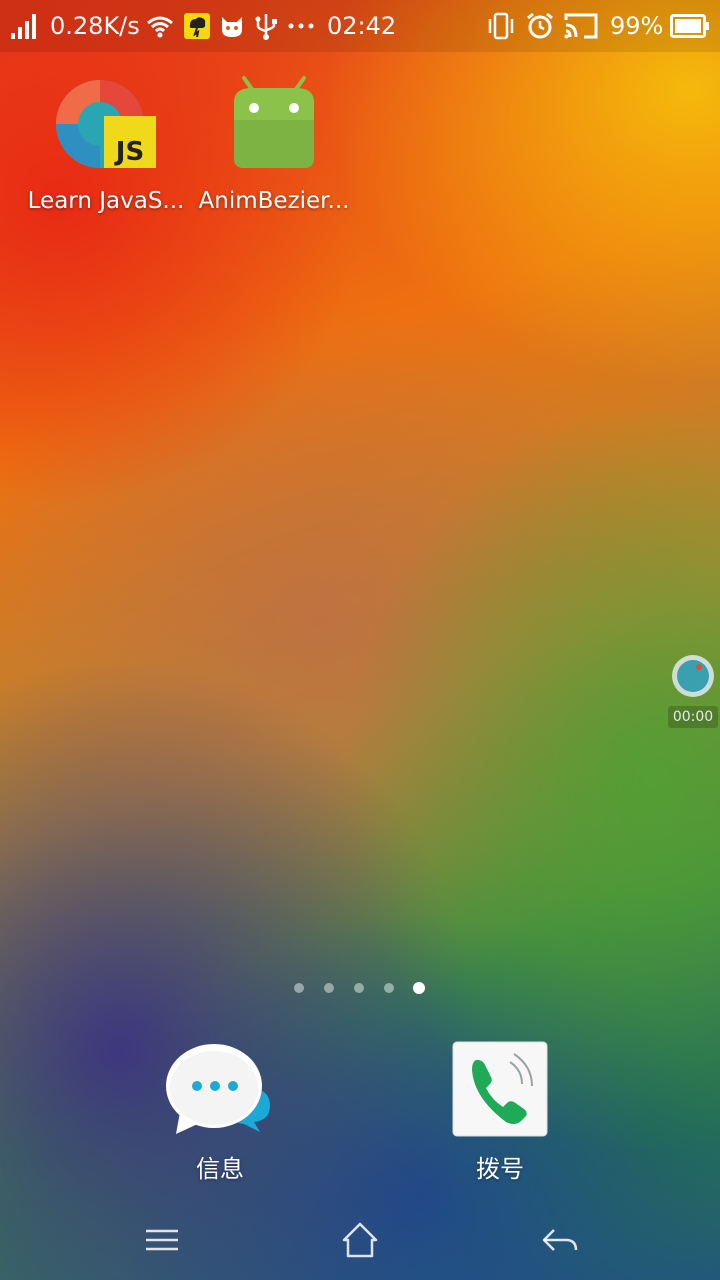  What do you see at coordinates (690, 26) in the screenshot?
I see `battery-icon` at bounding box center [690, 26].